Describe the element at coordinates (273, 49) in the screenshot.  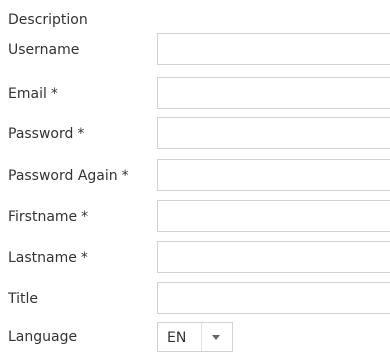
I see `username-input` at that location.